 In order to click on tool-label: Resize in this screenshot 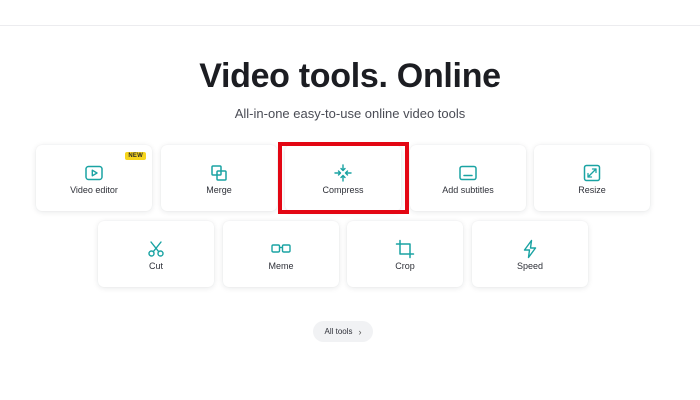, I will do `click(592, 190)`.